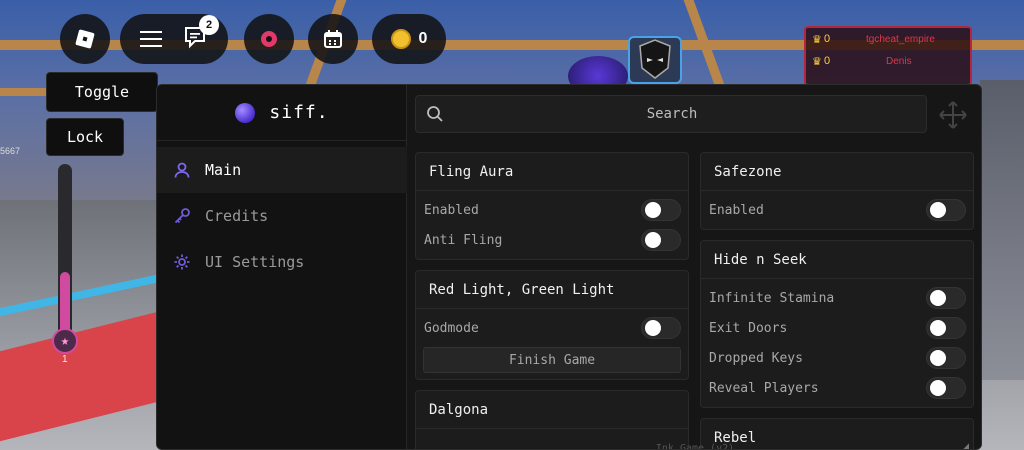  Describe the element at coordinates (10, 151) in the screenshot. I see `side-number: 5667` at that location.